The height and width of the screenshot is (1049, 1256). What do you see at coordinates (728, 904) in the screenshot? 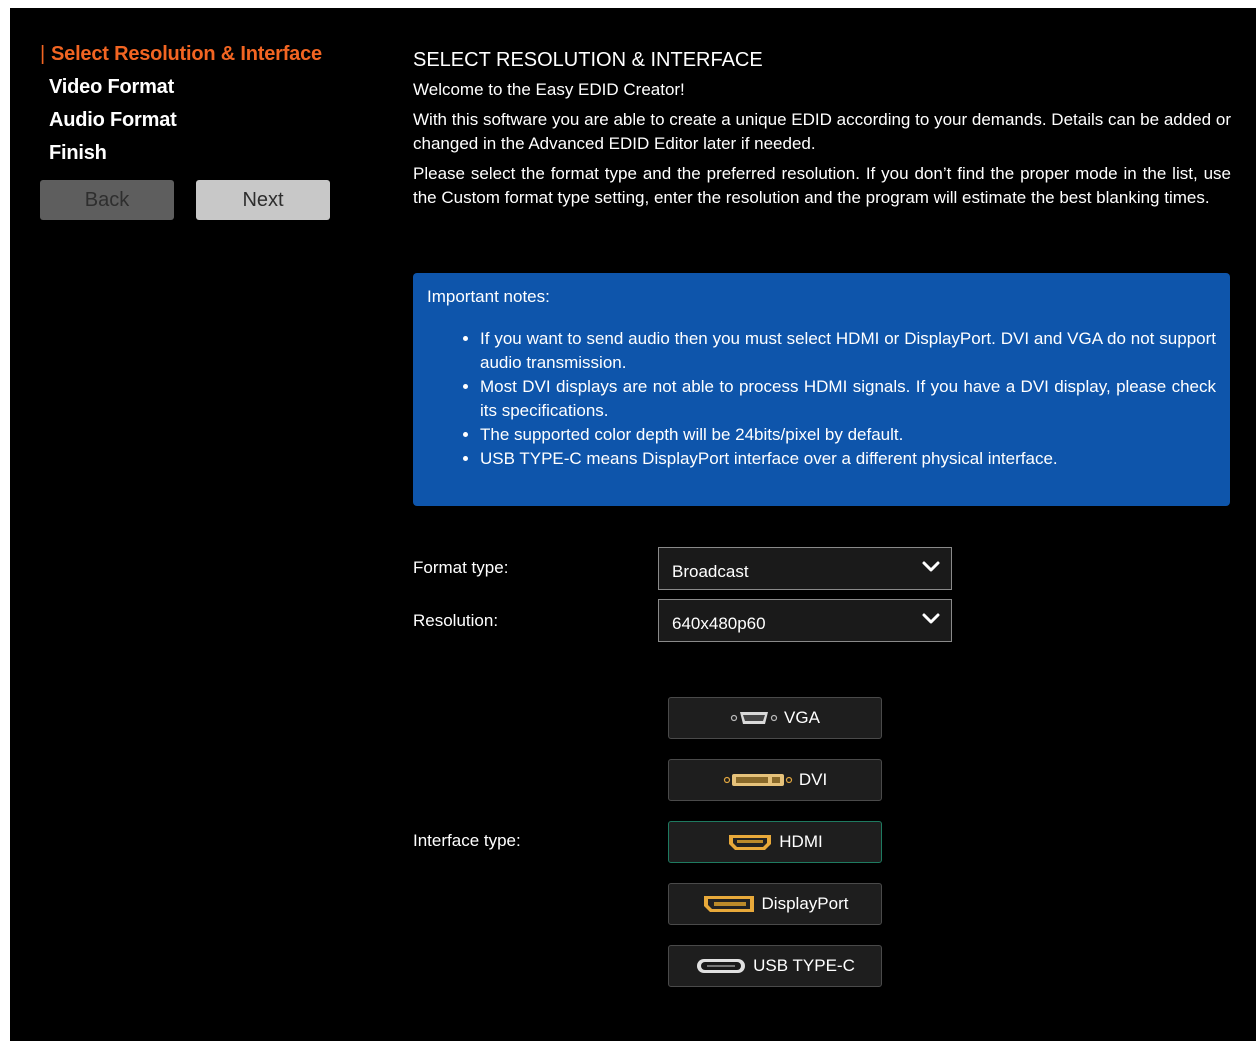
I see `displayport-connector-icon` at bounding box center [728, 904].